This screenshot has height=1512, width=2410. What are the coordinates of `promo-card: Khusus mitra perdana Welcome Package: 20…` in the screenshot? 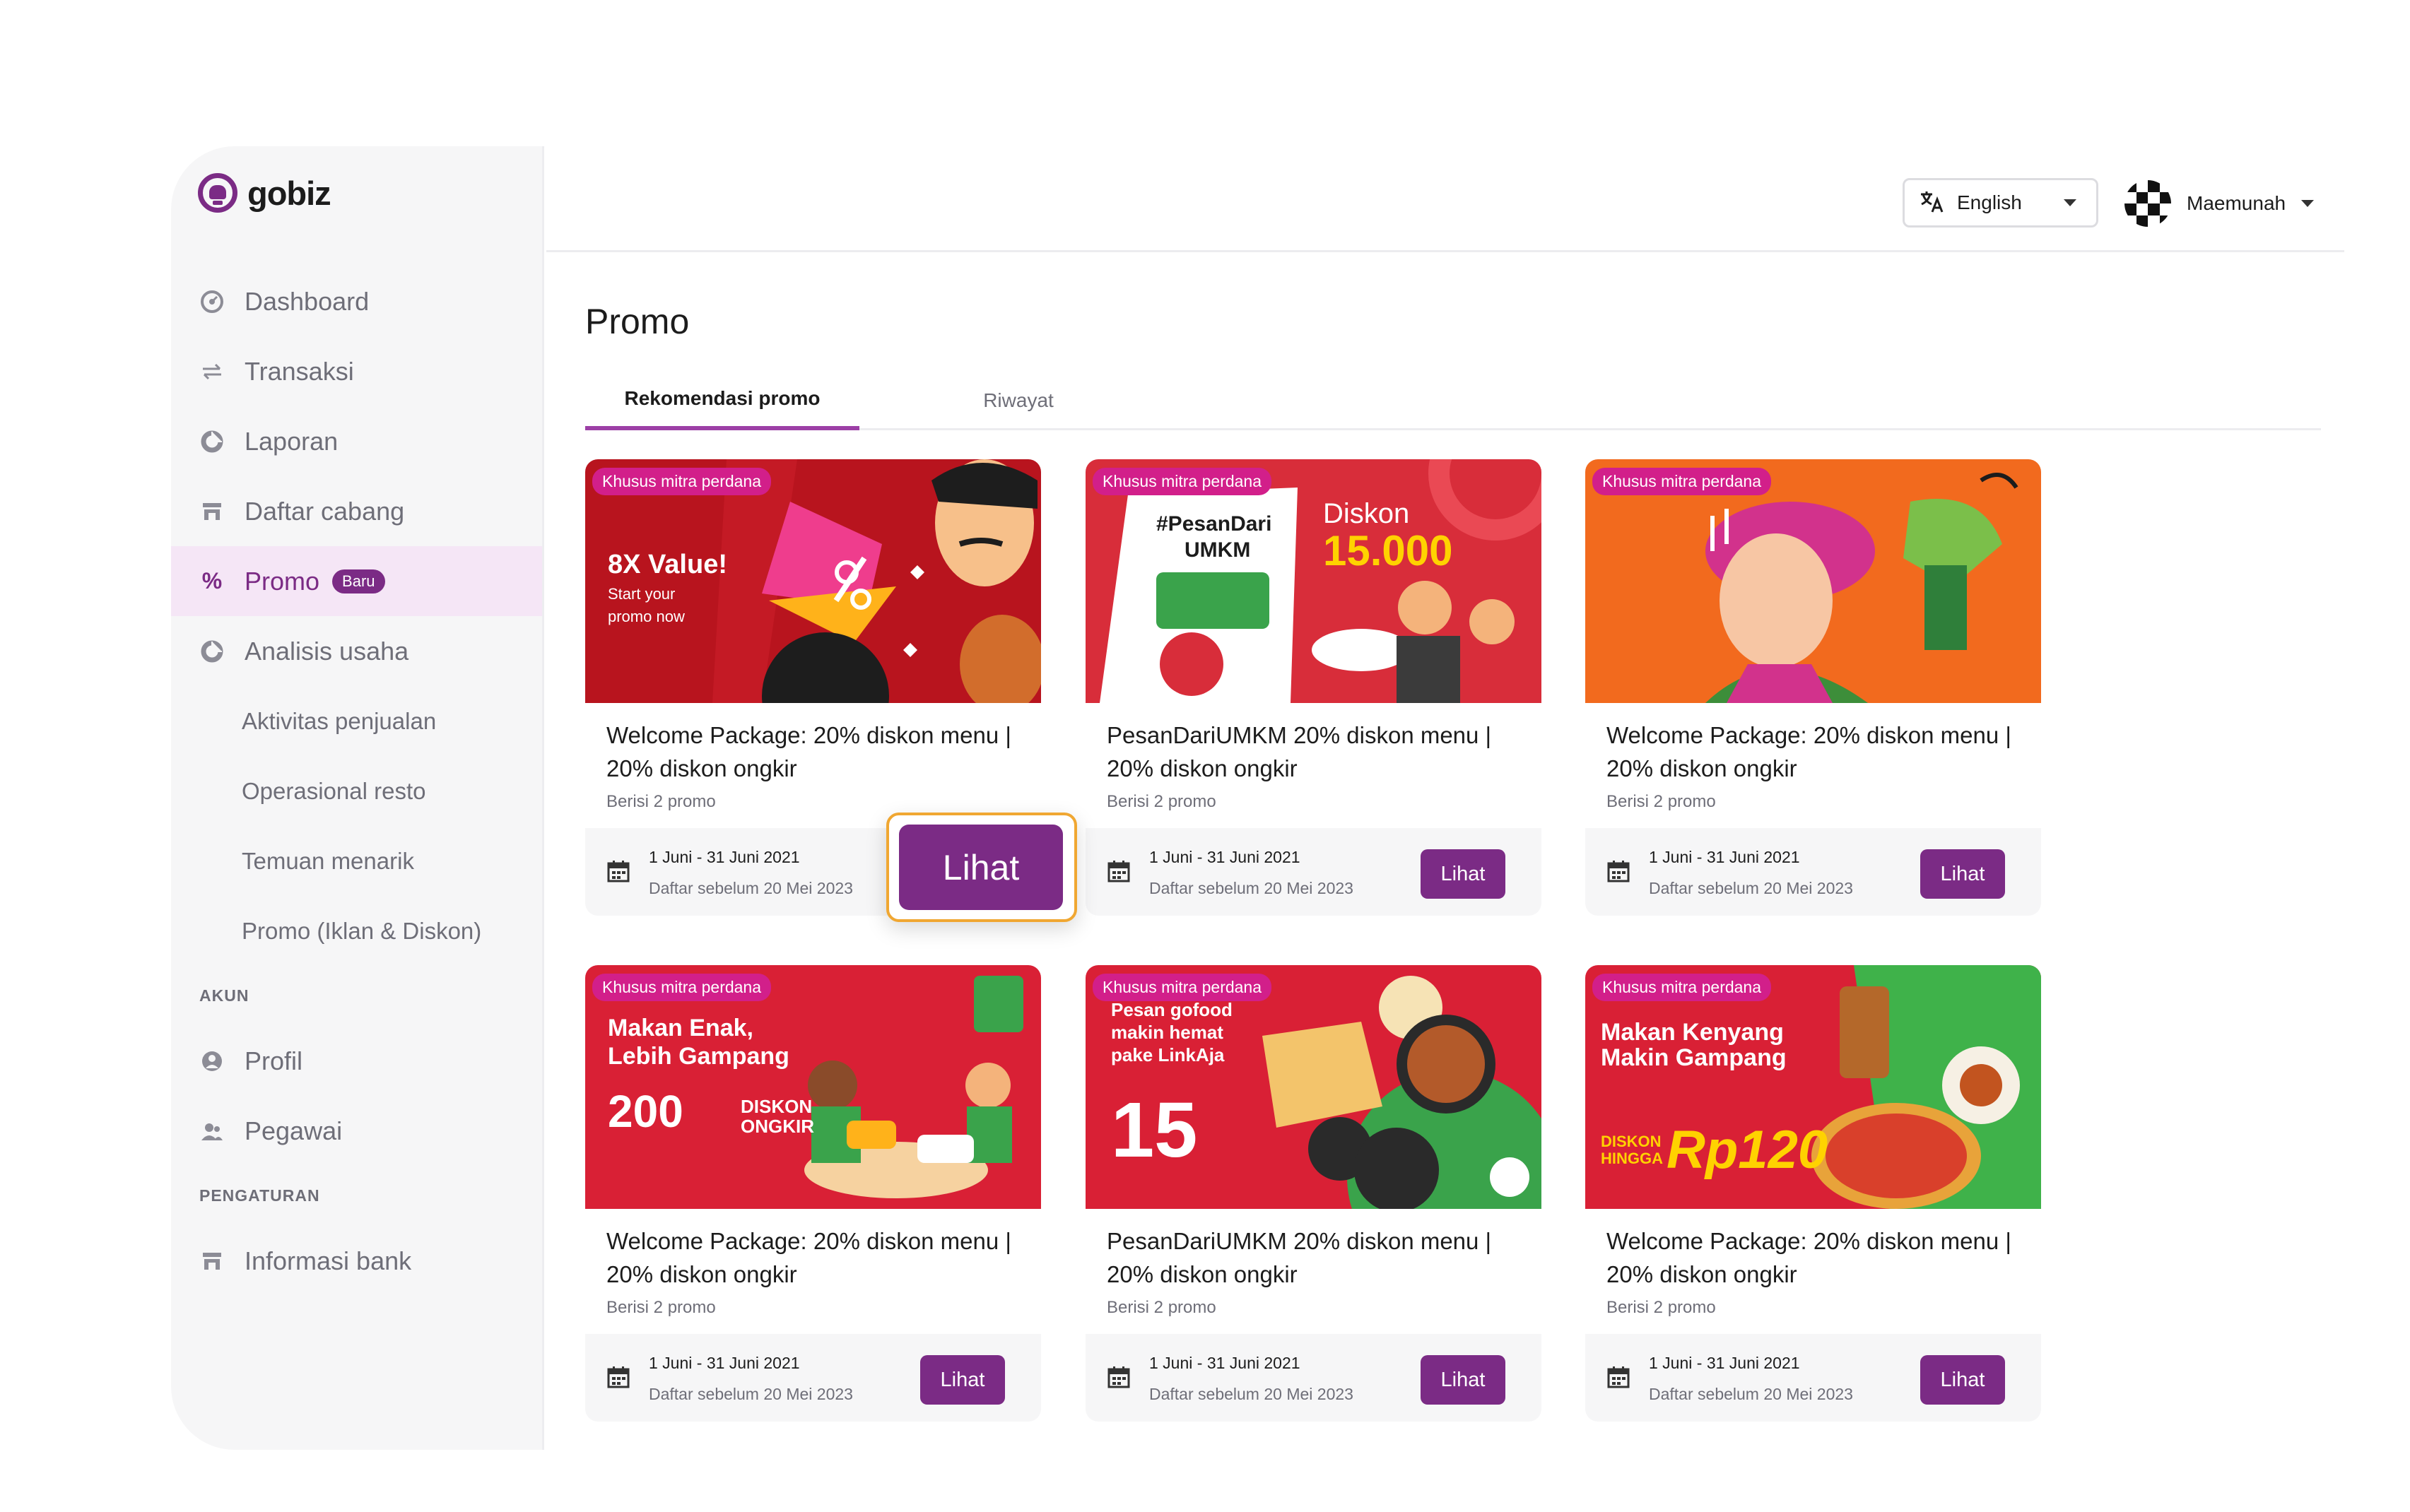 It's located at (1813, 687).